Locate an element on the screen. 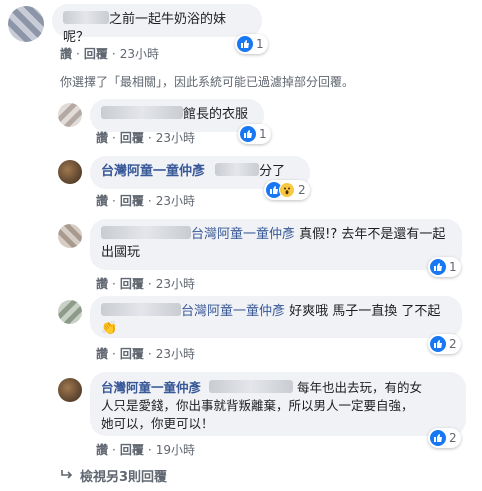 The width and height of the screenshot is (482, 491). reply-arrow-icon is located at coordinates (67, 475).